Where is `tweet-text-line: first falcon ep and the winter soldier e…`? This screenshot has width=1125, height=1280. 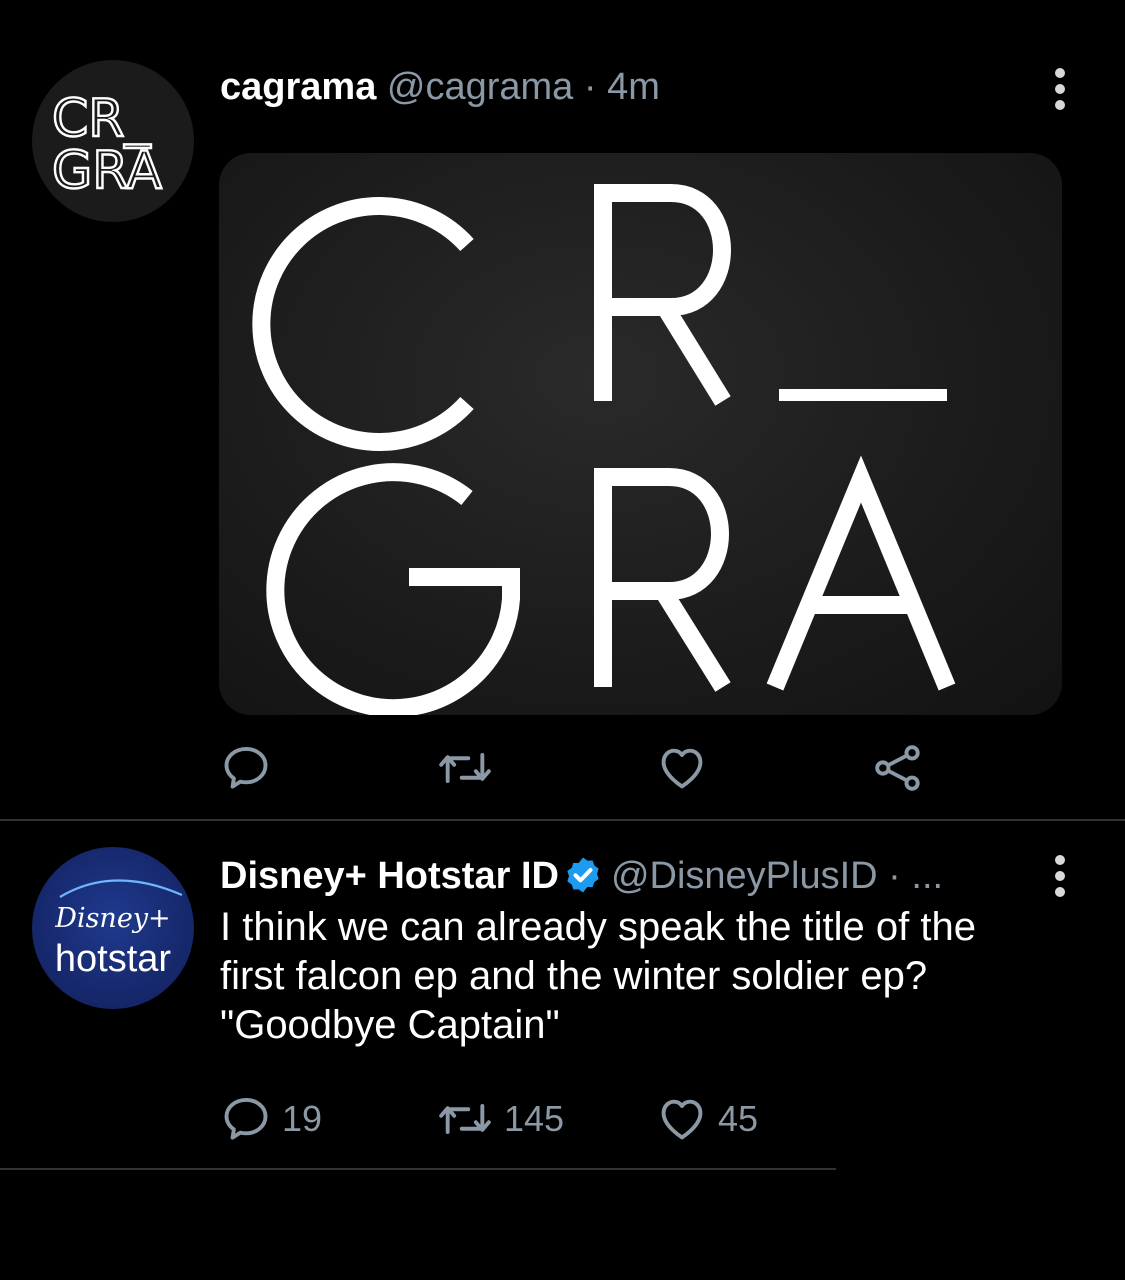
tweet-text-line: first falcon ep and the winter soldier e… is located at coordinates (574, 976).